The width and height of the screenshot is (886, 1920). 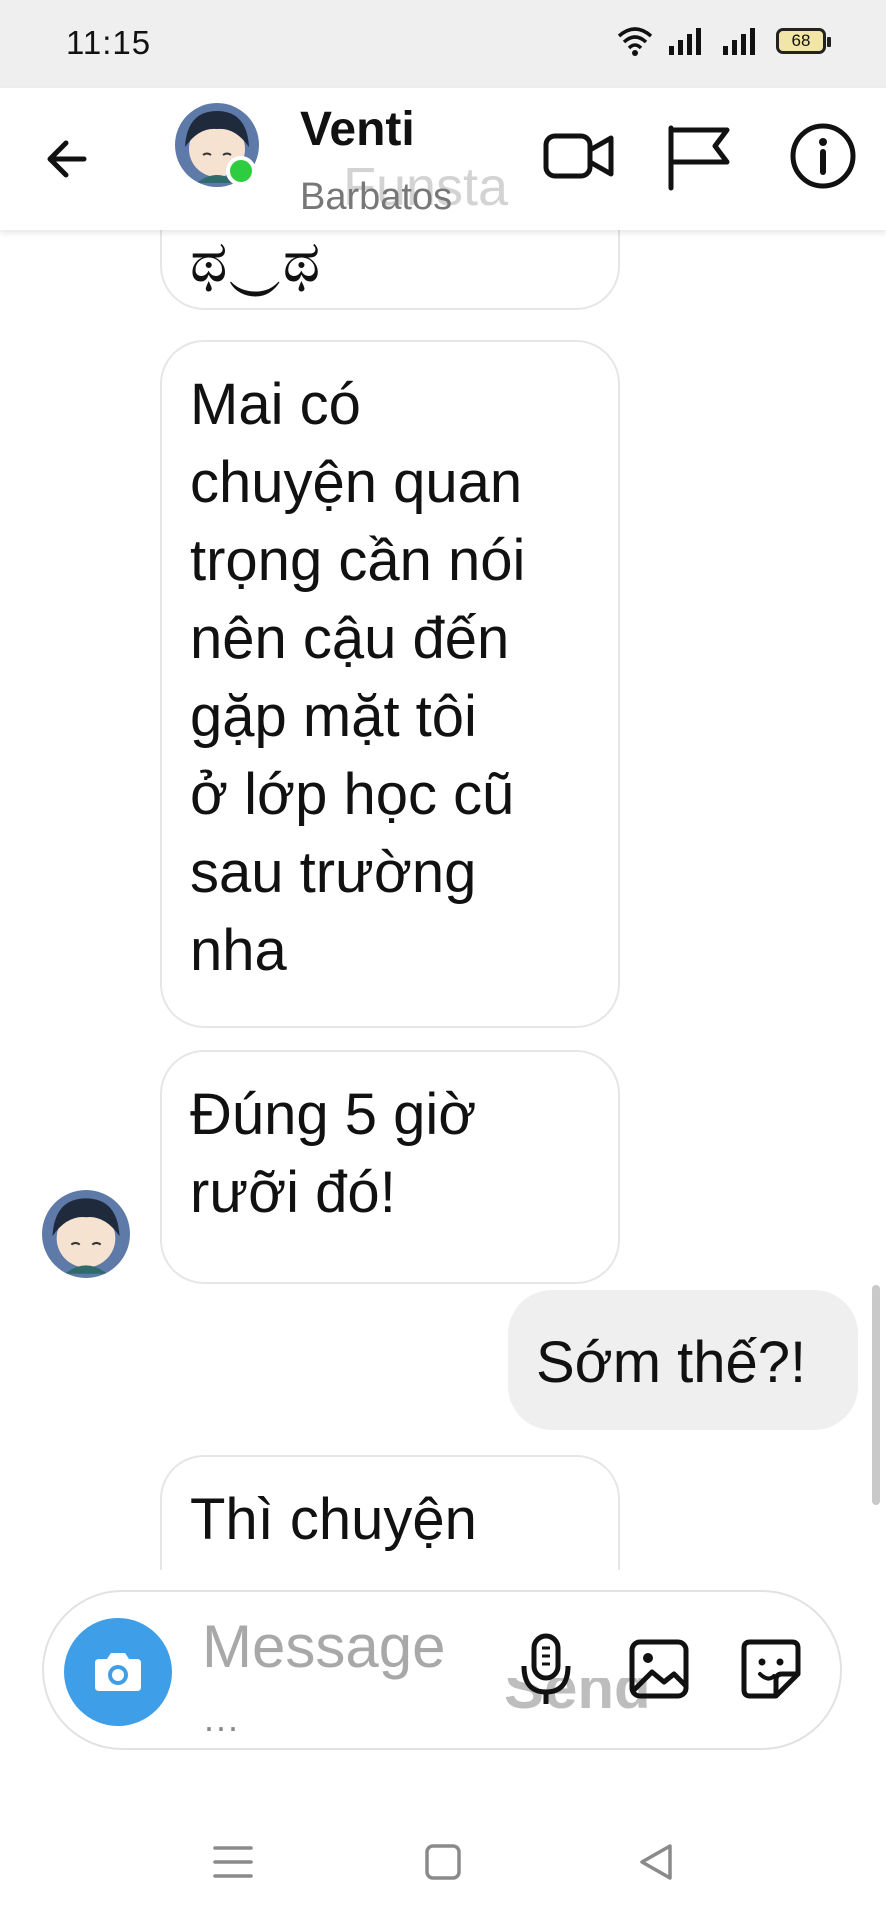 What do you see at coordinates (376, 197) in the screenshot?
I see `contact-username: Barbatos` at bounding box center [376, 197].